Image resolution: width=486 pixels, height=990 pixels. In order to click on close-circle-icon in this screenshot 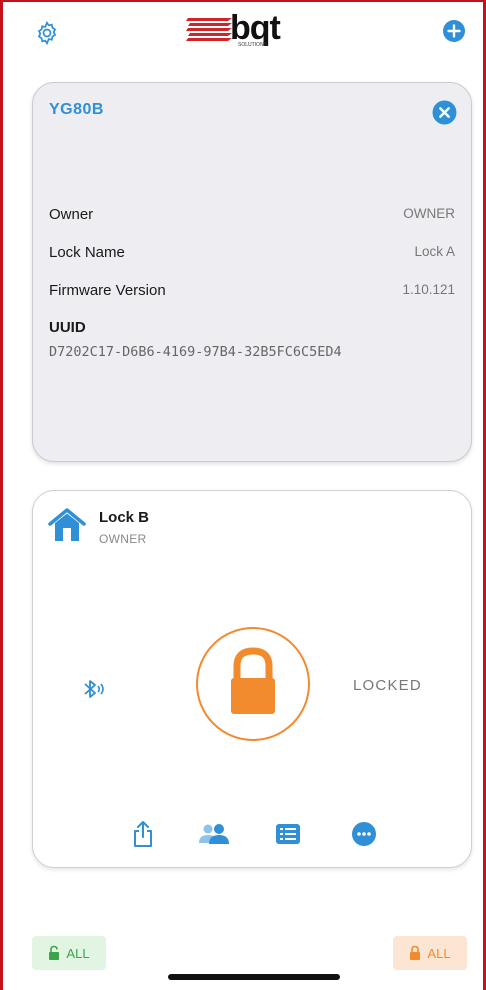, I will do `click(444, 112)`.